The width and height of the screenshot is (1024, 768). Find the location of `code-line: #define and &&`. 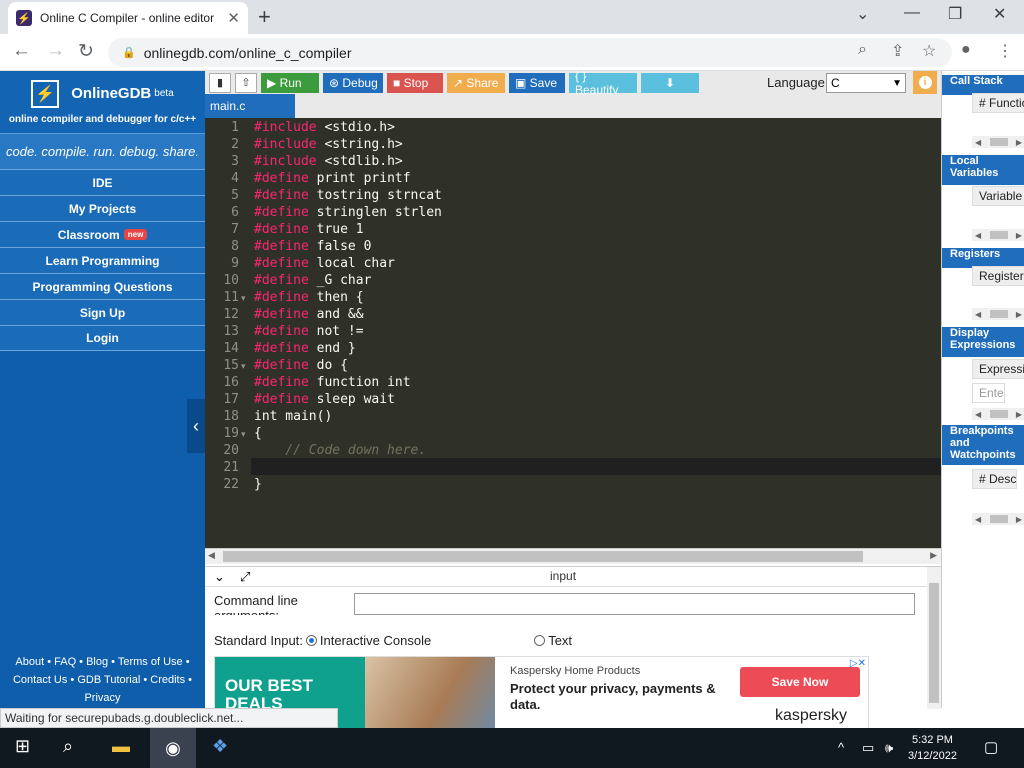

code-line: #define and && is located at coordinates (309, 314).